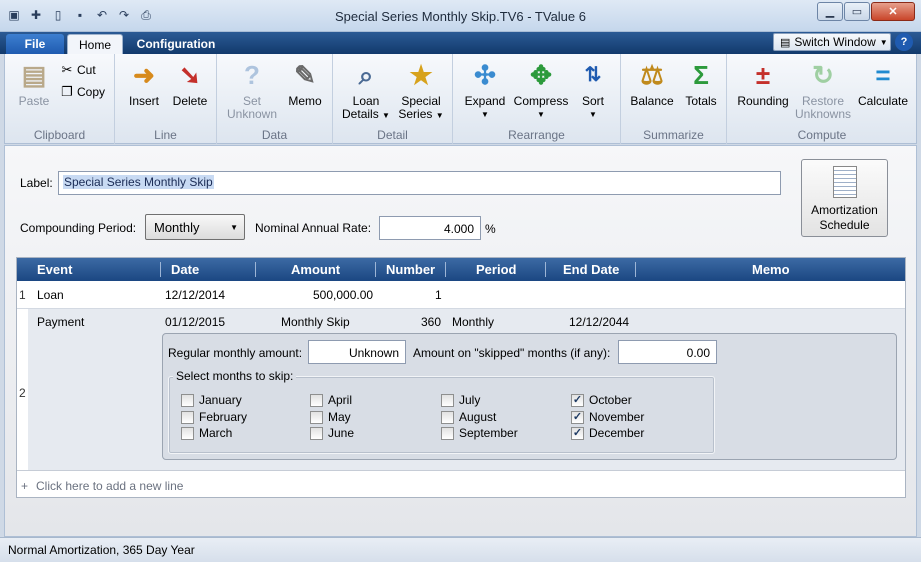 The height and width of the screenshot is (562, 921). What do you see at coordinates (190, 74) in the screenshot?
I see `delete-row-icon: ➘` at bounding box center [190, 74].